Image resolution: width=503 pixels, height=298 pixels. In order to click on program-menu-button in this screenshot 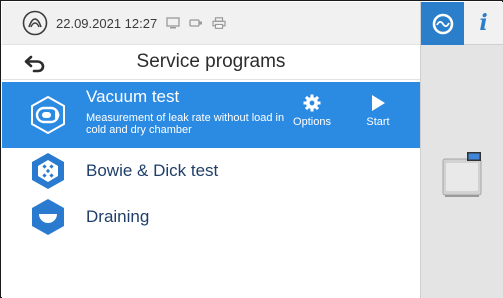, I will do `click(442, 23)`.